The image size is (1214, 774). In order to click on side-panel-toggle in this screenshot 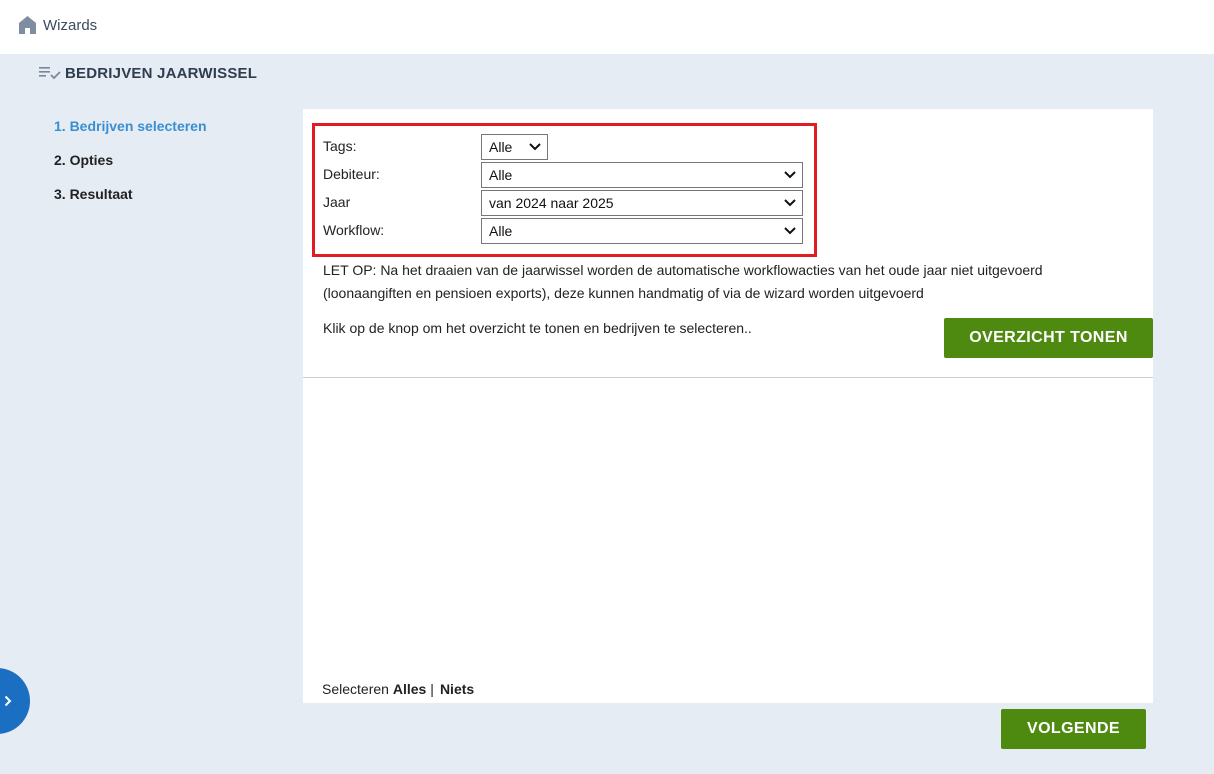, I will do `click(15, 701)`.